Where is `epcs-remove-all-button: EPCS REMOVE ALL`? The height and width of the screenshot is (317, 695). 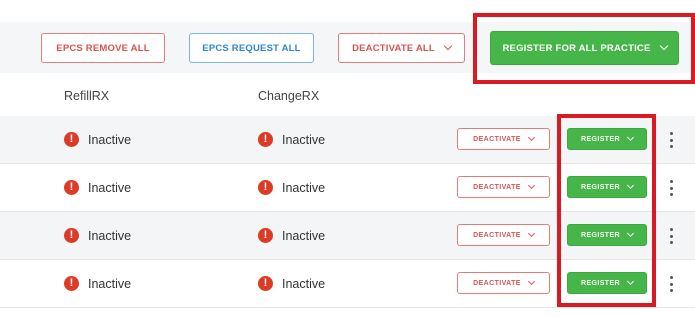
epcs-remove-all-button: EPCS REMOVE ALL is located at coordinates (103, 48).